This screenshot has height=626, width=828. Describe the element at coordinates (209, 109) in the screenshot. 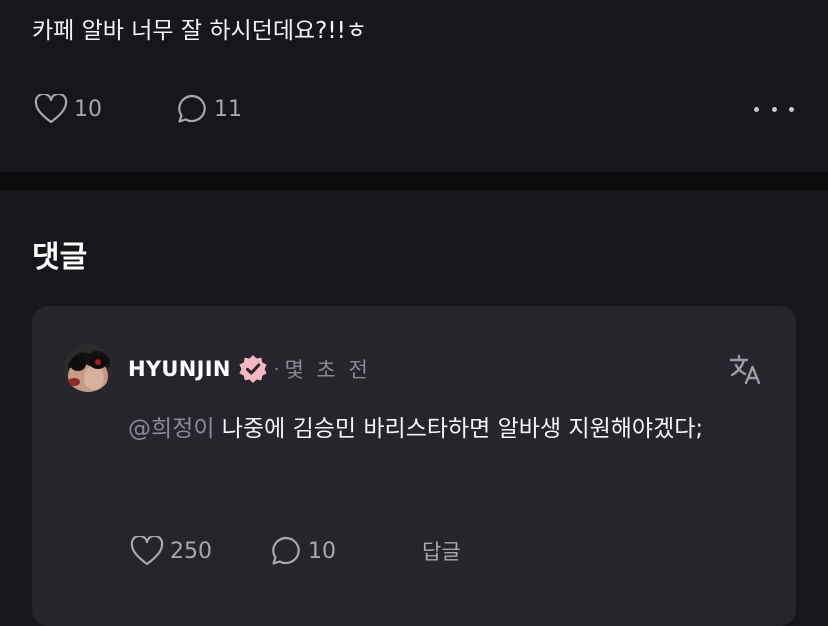

I see `post-comment-button: 11` at that location.